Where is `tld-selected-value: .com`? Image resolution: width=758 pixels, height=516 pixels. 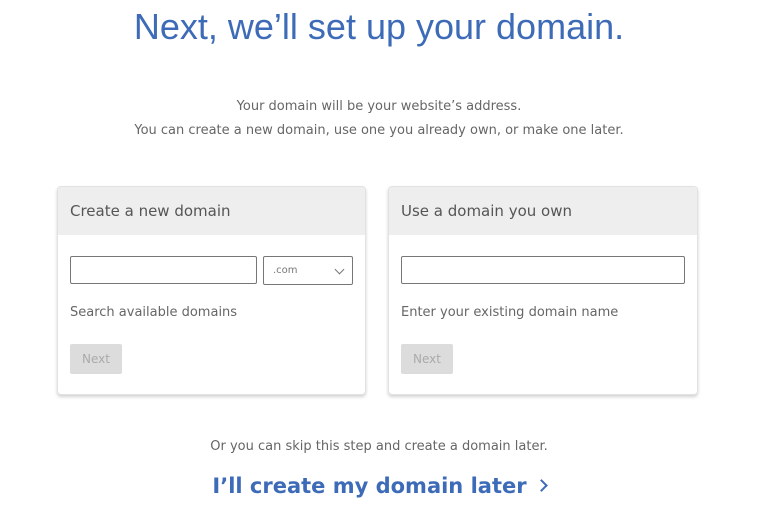
tld-selected-value: .com is located at coordinates (285, 270).